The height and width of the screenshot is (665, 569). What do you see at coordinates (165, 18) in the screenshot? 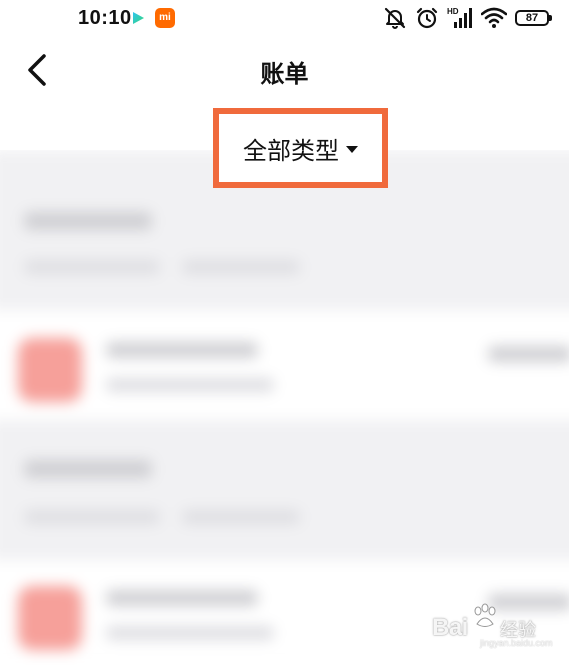
I see `mi-app-icon: mi` at bounding box center [165, 18].